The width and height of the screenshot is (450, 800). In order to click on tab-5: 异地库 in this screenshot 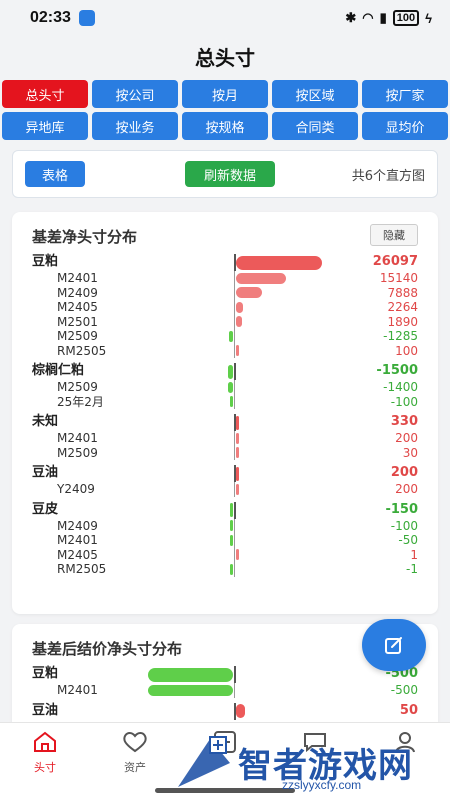, I will do `click(45, 126)`.